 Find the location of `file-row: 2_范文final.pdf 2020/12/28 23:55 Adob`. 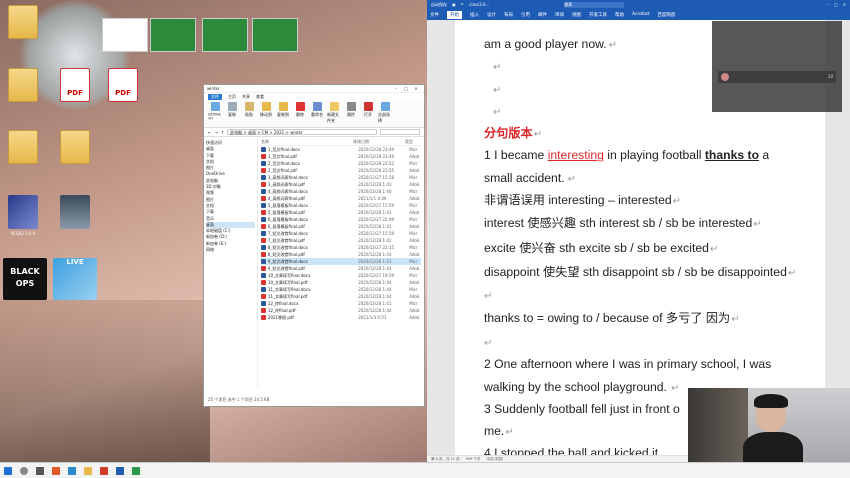

file-row: 2_范文final.pdf 2020/12/28 23:55 Adob is located at coordinates (341, 170).